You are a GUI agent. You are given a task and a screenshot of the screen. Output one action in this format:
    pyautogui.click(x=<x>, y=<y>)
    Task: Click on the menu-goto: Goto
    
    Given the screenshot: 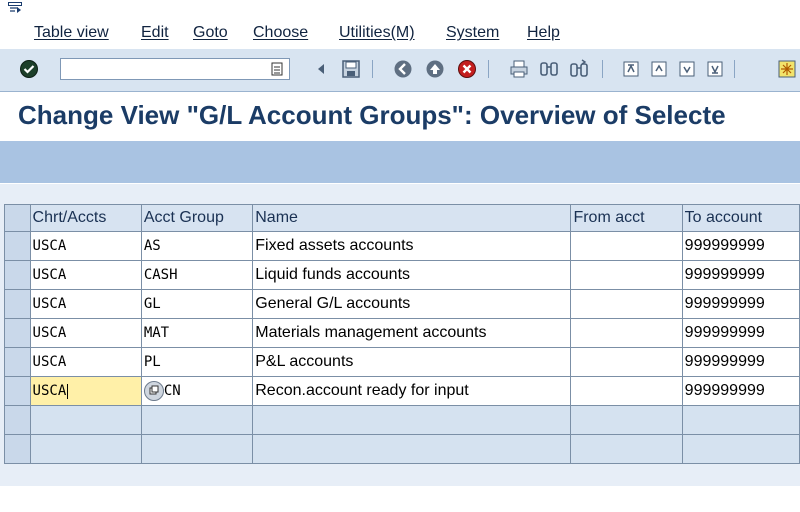 What is the action you would take?
    pyautogui.click(x=210, y=33)
    